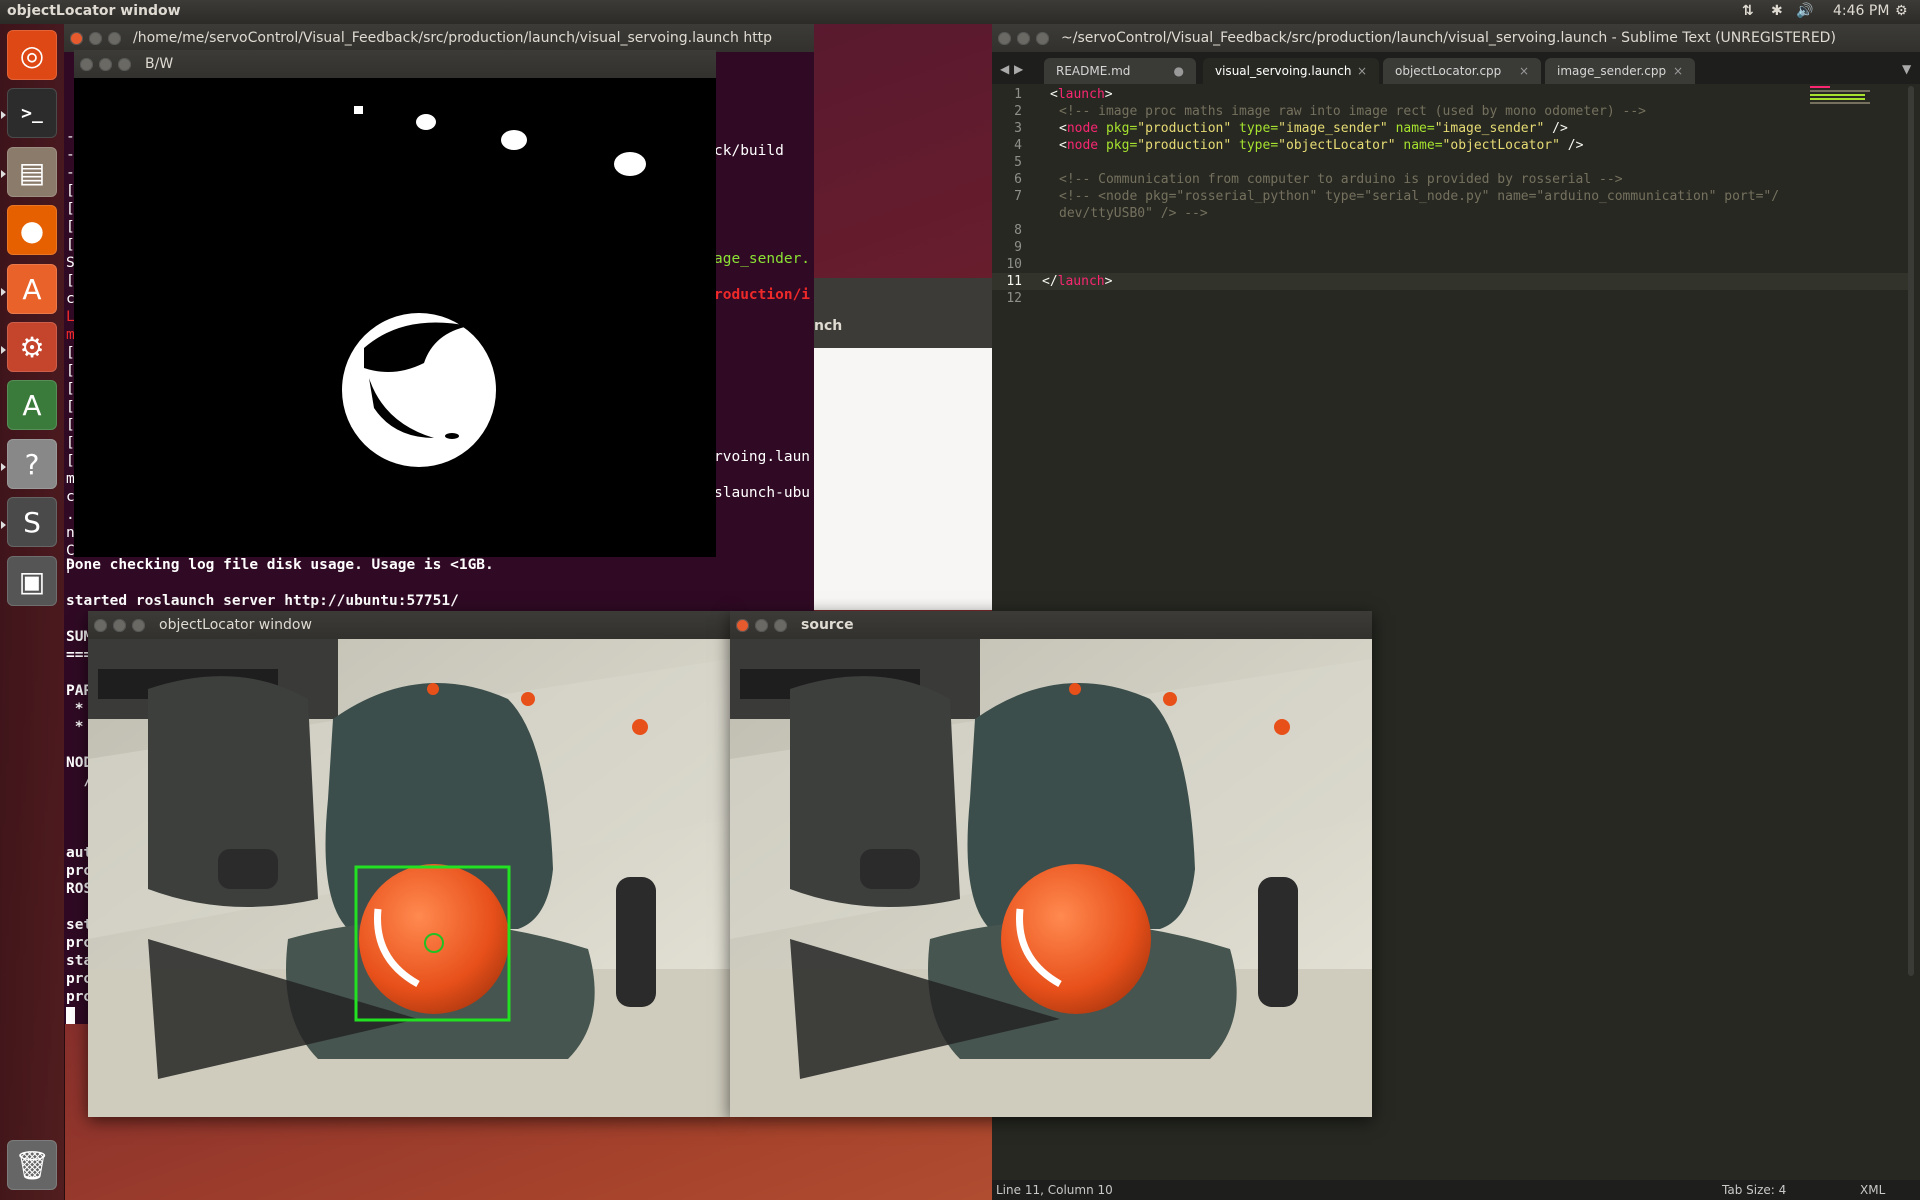 The width and height of the screenshot is (1920, 1200). What do you see at coordinates (1911, 531) in the screenshot?
I see `vertical-scrollbar` at bounding box center [1911, 531].